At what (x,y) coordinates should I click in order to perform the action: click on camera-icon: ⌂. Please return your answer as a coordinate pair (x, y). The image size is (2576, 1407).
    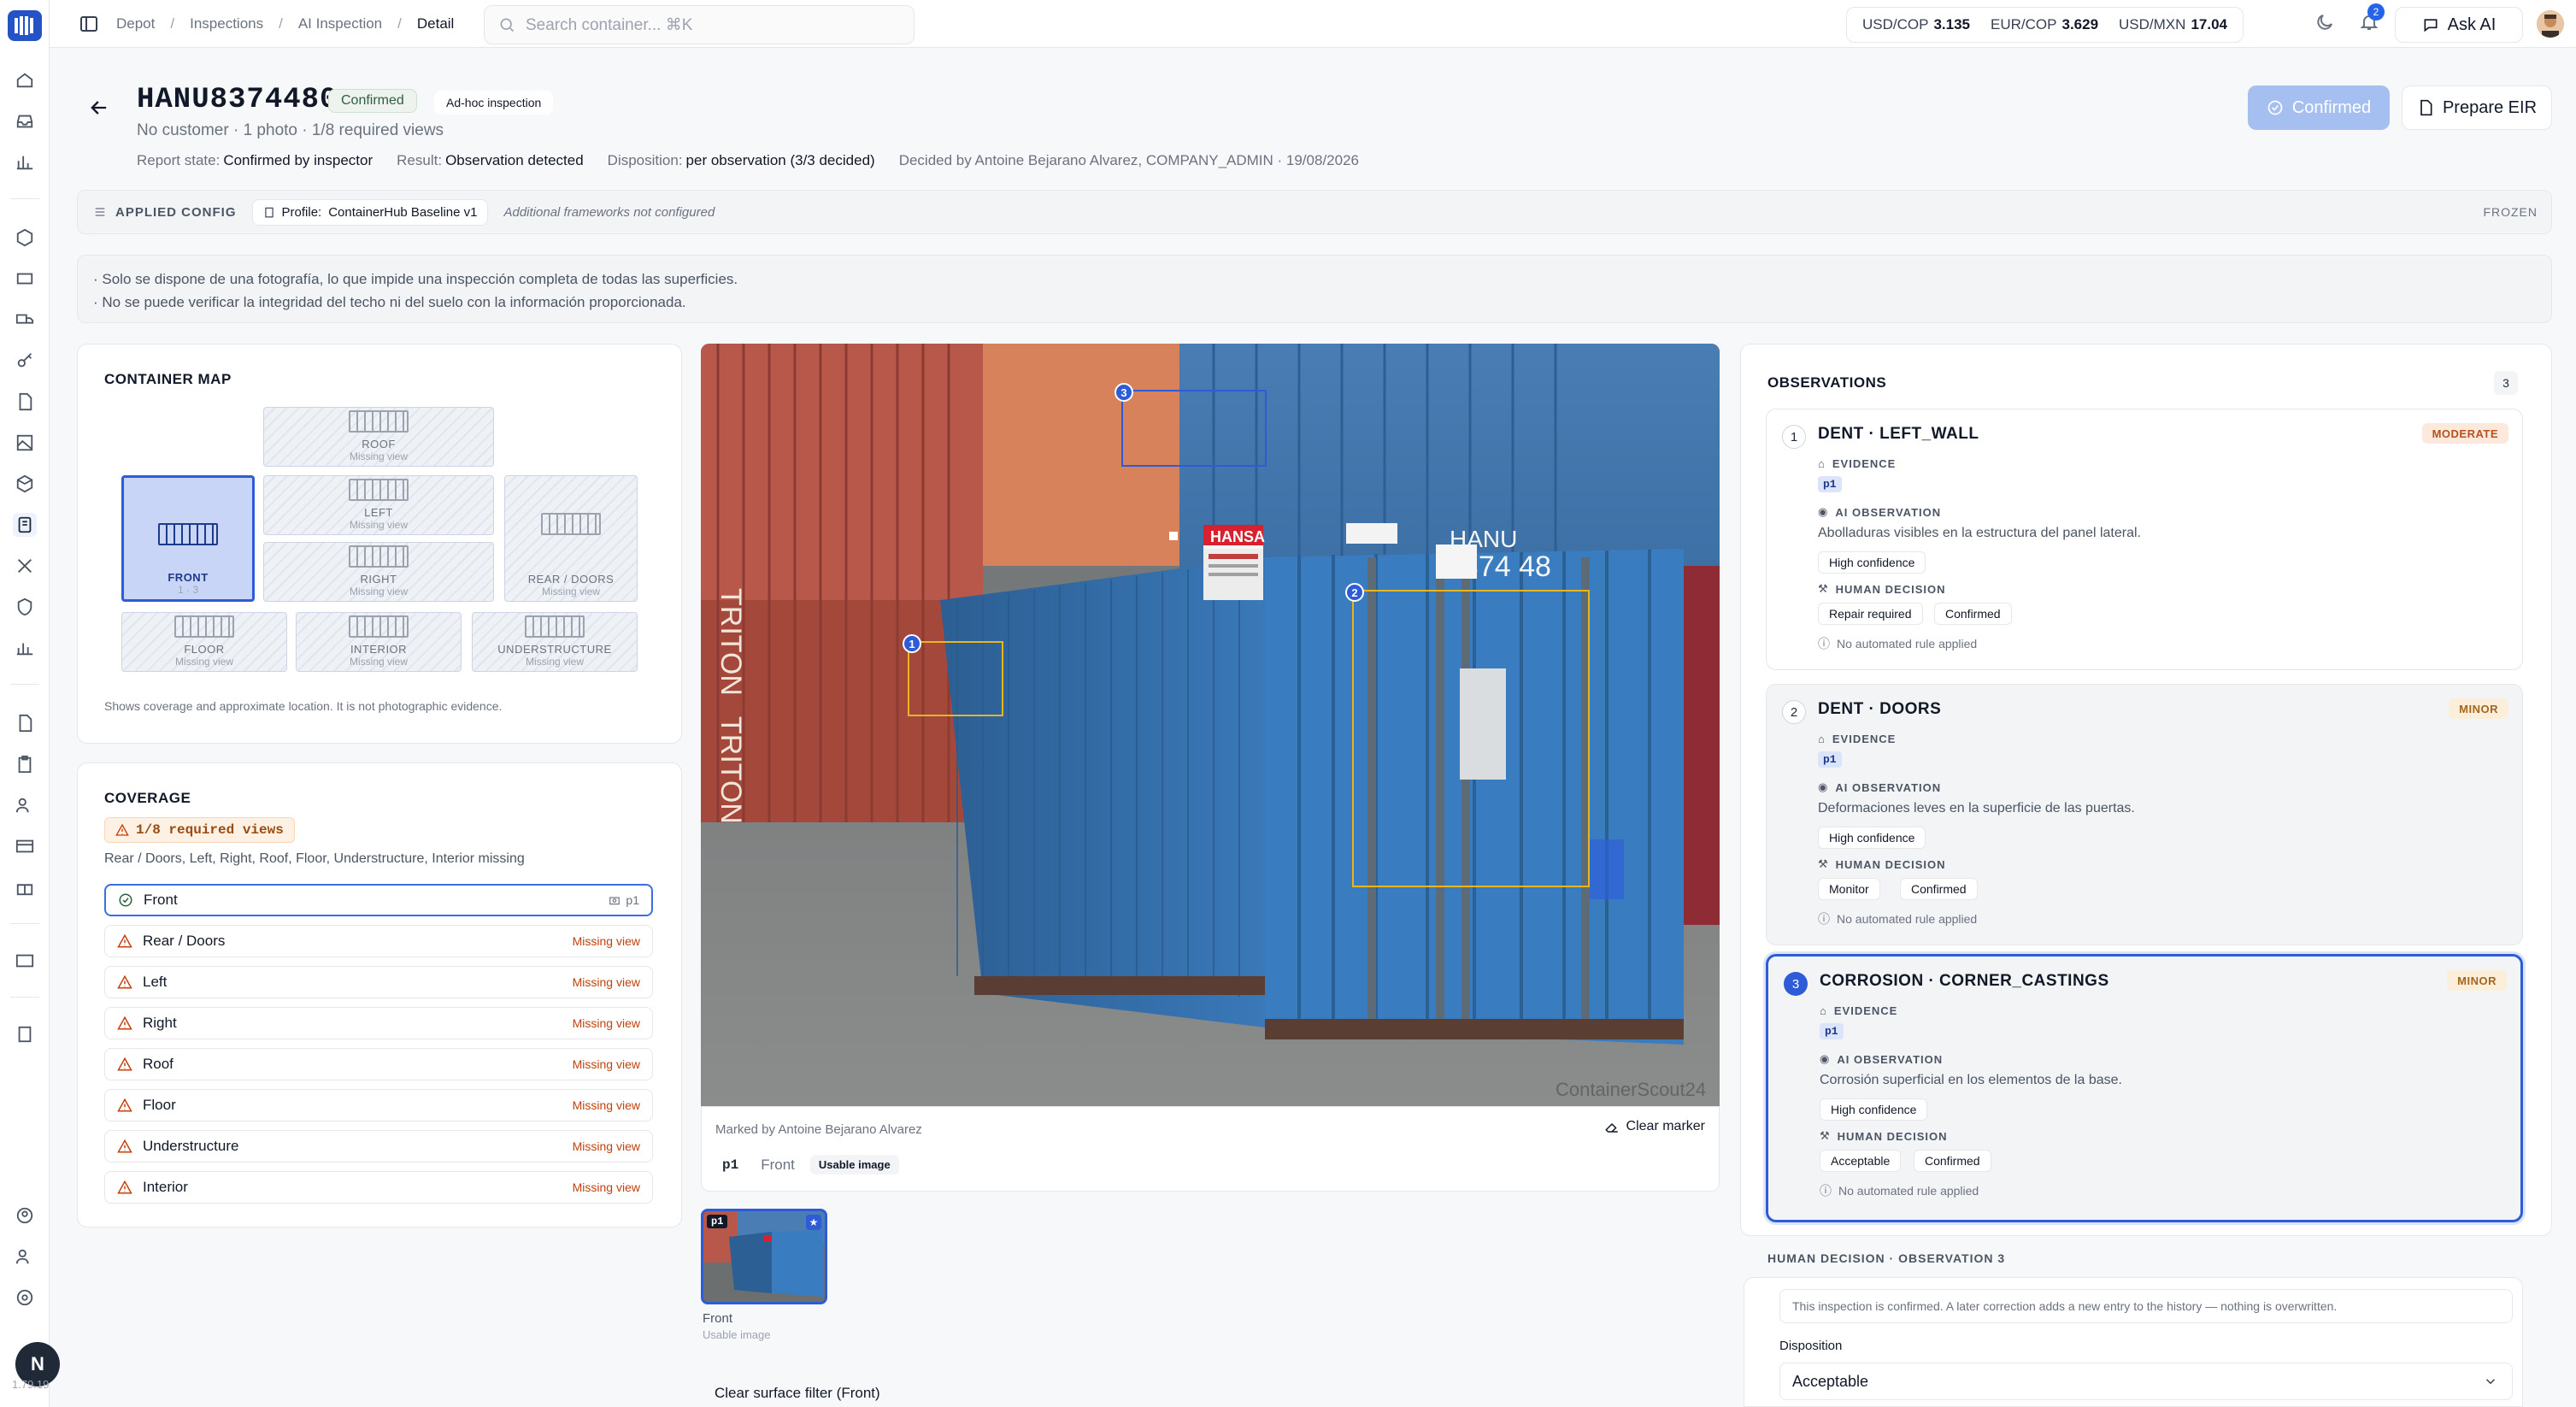
    Looking at the image, I should click on (1822, 739).